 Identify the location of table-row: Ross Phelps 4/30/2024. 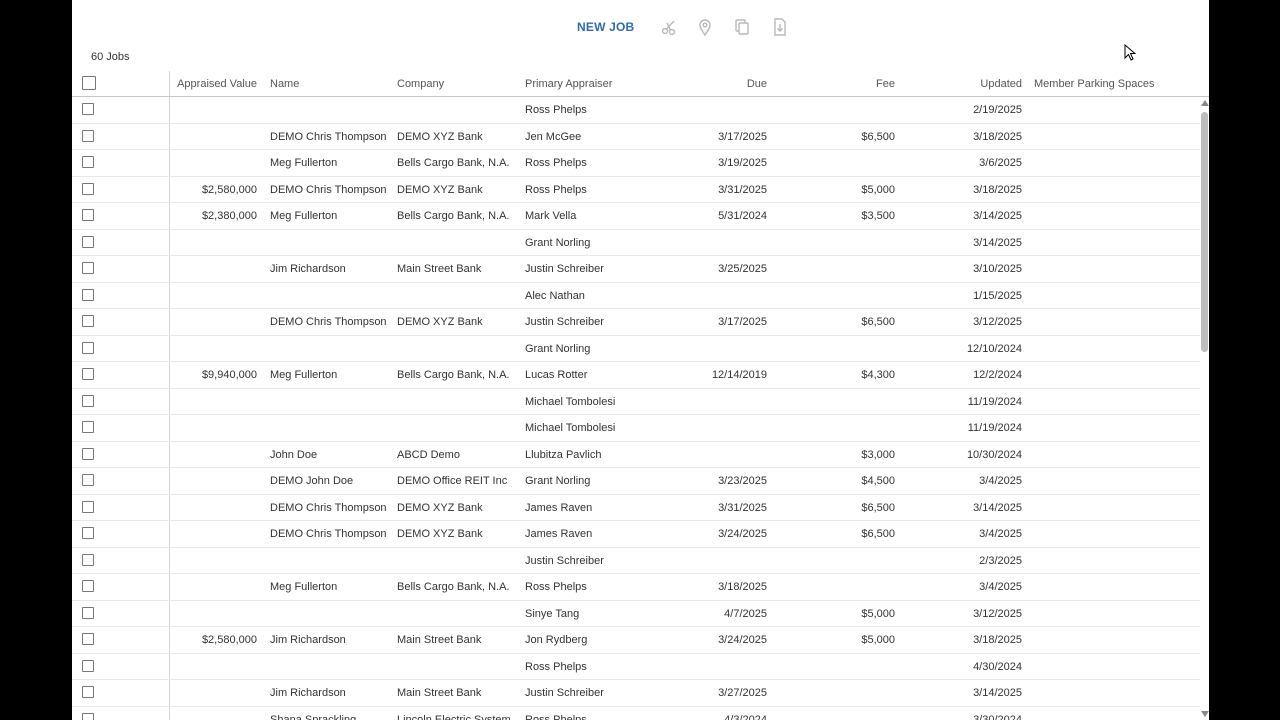
(636, 666).